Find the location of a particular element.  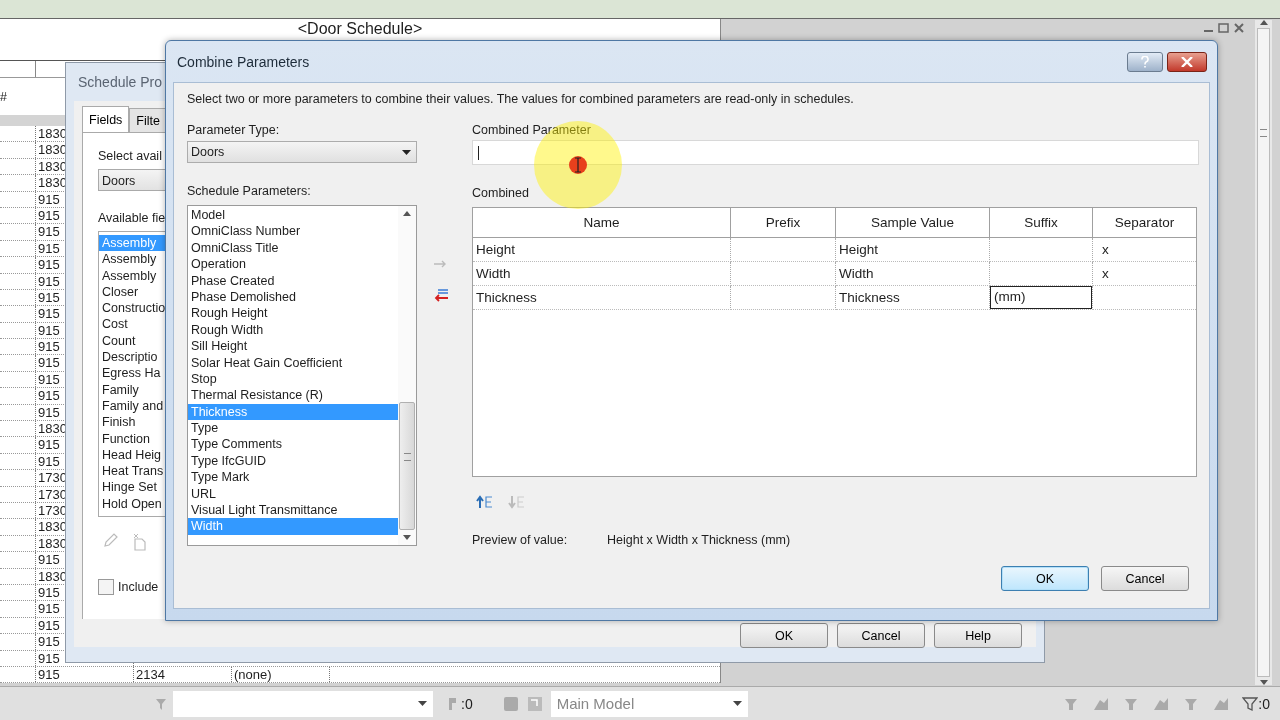

preview-label: Preview of value: is located at coordinates (520, 540).